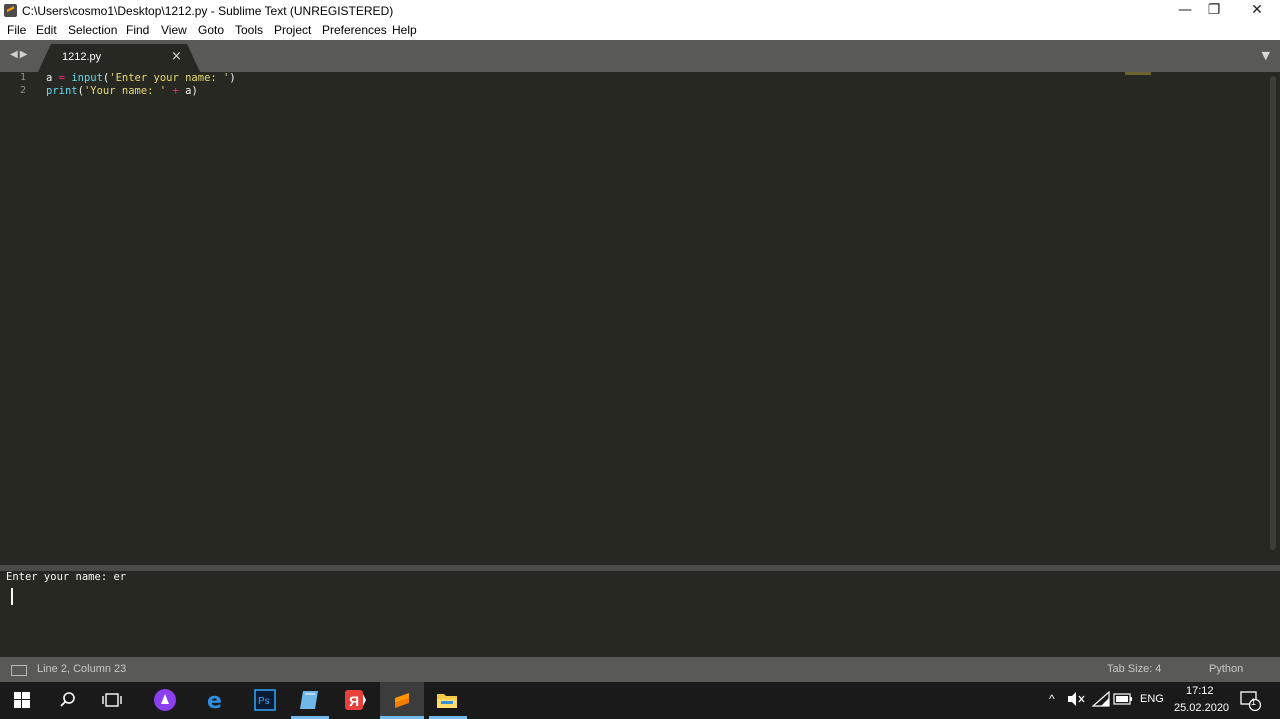 The image size is (1280, 719). What do you see at coordinates (640, 669) in the screenshot?
I see `status-bar: Line 2, Column 23 Tab Size: 4 Python` at bounding box center [640, 669].